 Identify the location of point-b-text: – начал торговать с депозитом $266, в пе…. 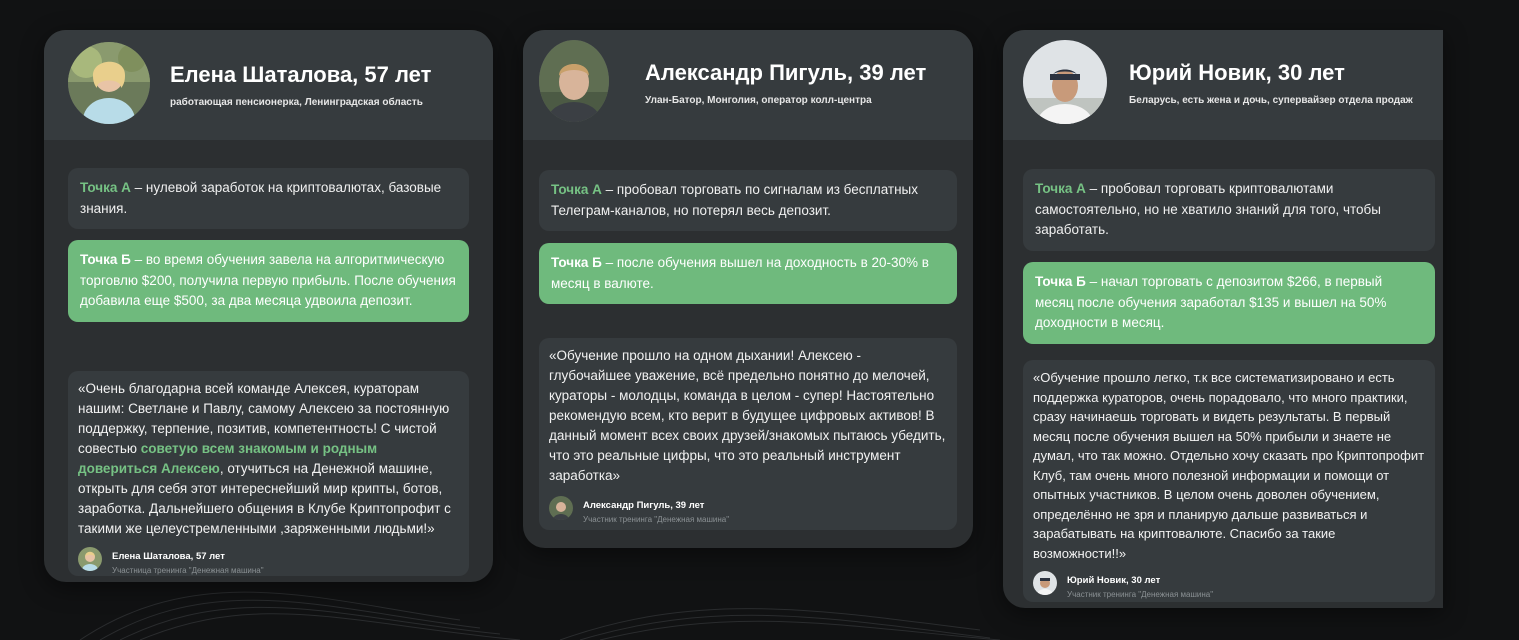
(1211, 302).